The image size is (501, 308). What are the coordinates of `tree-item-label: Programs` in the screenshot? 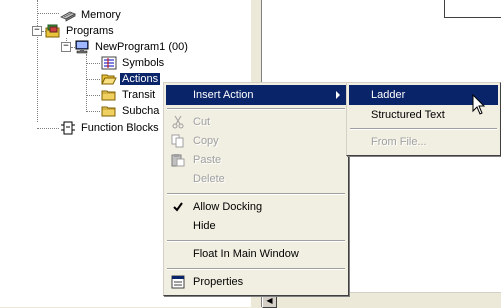 It's located at (90, 31).